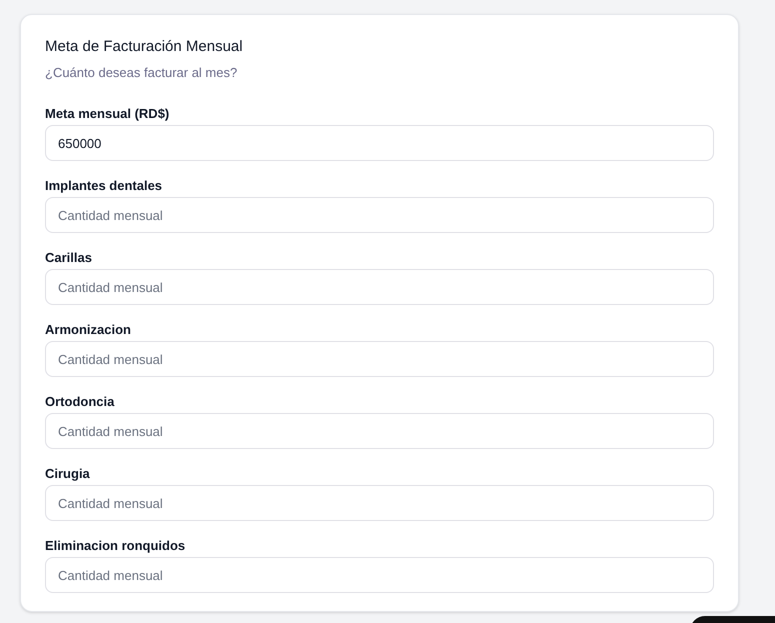 This screenshot has height=623, width=775. What do you see at coordinates (107, 114) in the screenshot?
I see `field-label: Meta mensual (RD$)` at bounding box center [107, 114].